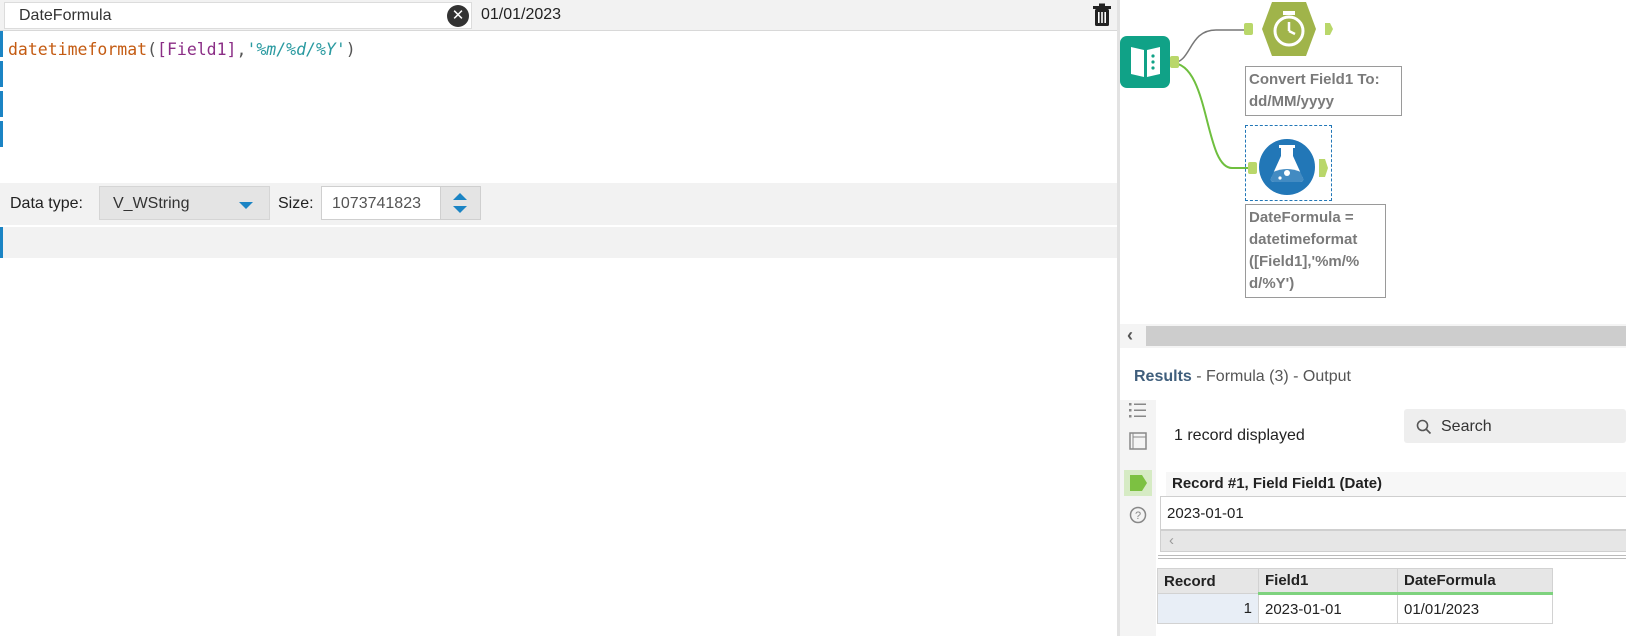 Image resolution: width=1626 pixels, height=636 pixels. What do you see at coordinates (521, 14) in the screenshot?
I see `formula-preview-value: 01/01/2023` at bounding box center [521, 14].